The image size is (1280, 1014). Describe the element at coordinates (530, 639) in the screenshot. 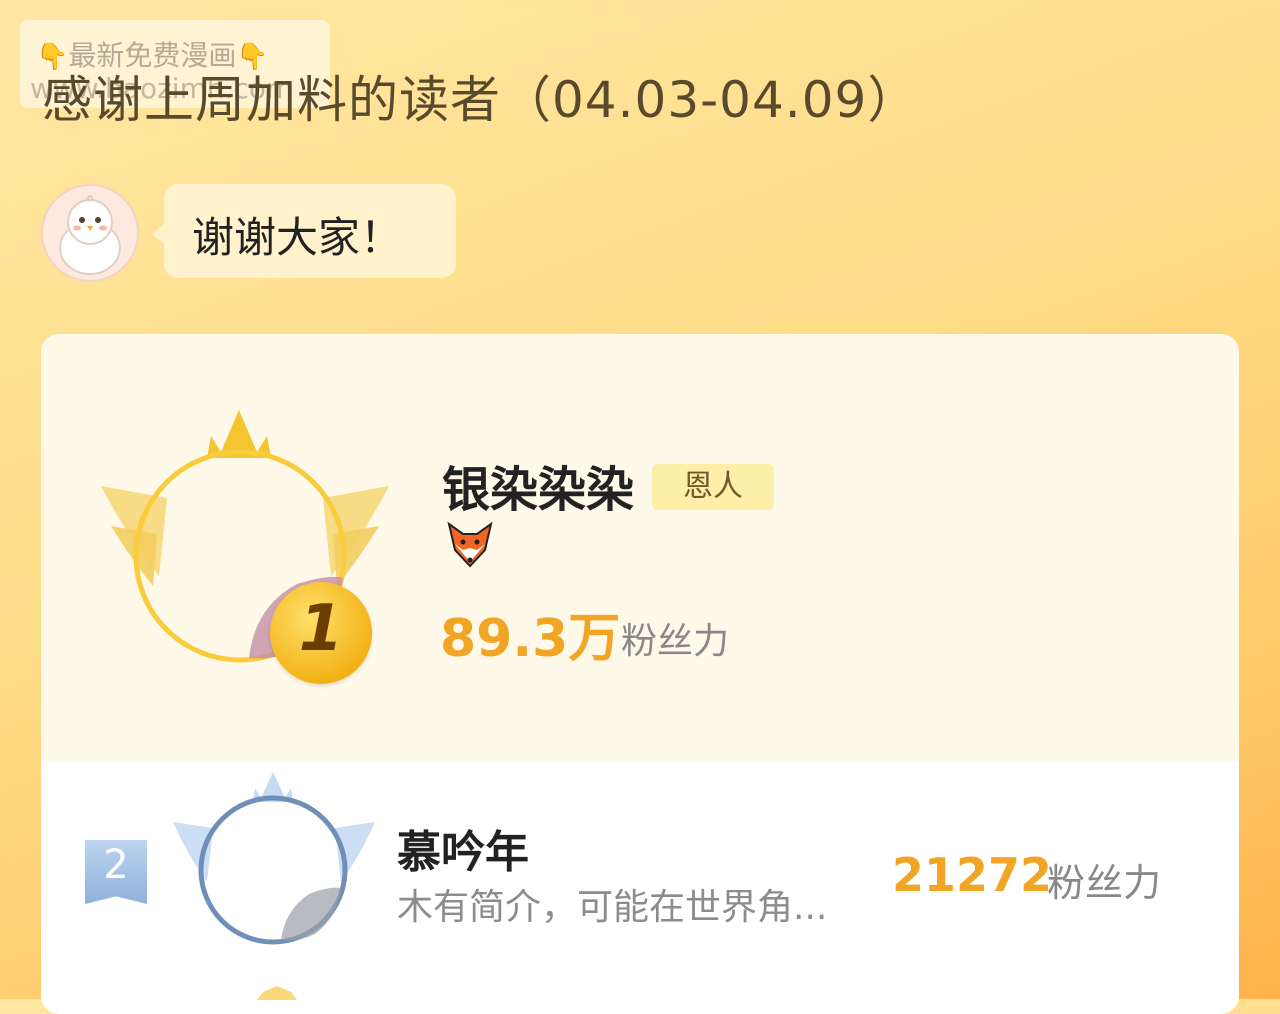

I see `fan-power-score: 89.3万` at that location.